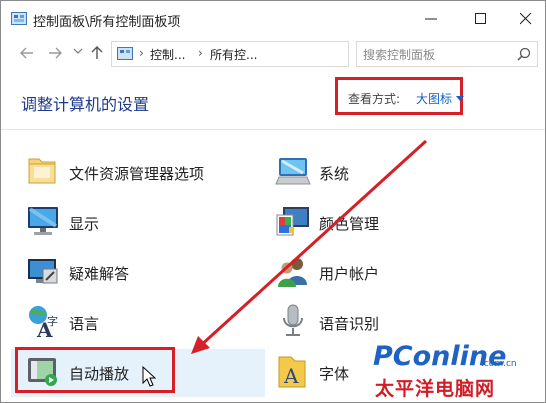 The height and width of the screenshot is (403, 546). I want to click on mouse-cursor-icon, so click(149, 376).